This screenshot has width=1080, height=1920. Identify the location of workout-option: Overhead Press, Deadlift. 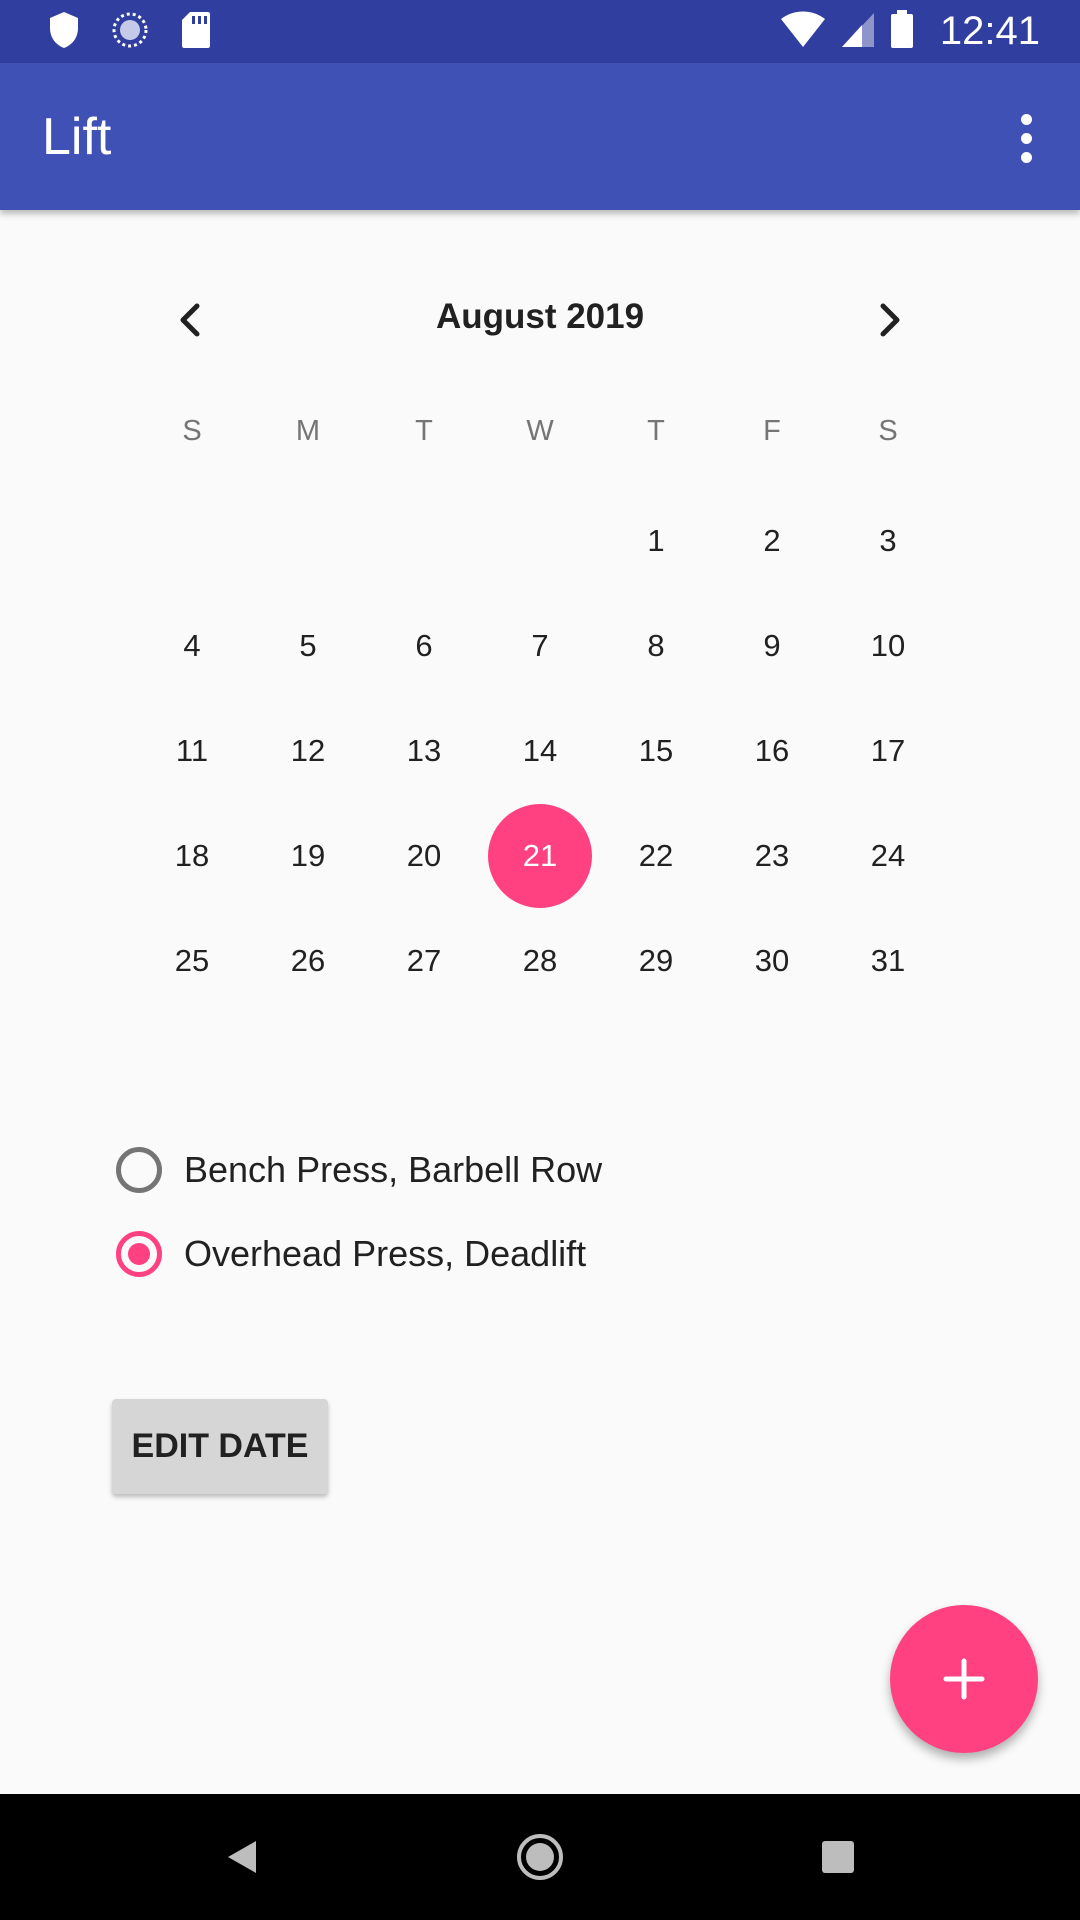
(359, 1254).